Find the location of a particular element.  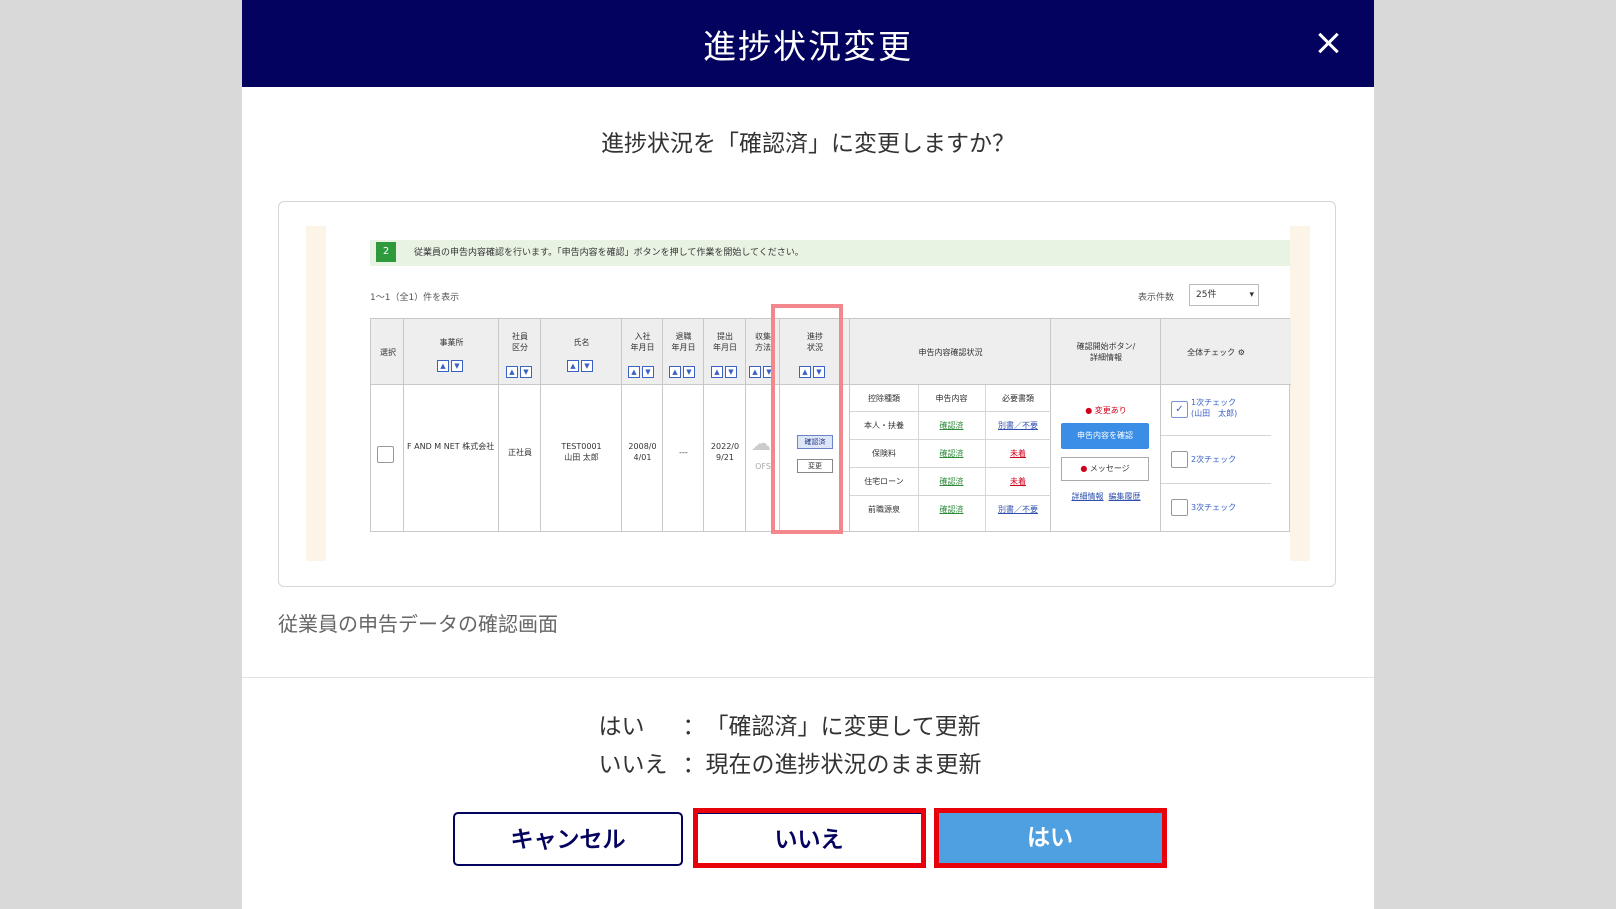

explain-no-text: 現在の進捗状況のまま更新 is located at coordinates (843, 765).